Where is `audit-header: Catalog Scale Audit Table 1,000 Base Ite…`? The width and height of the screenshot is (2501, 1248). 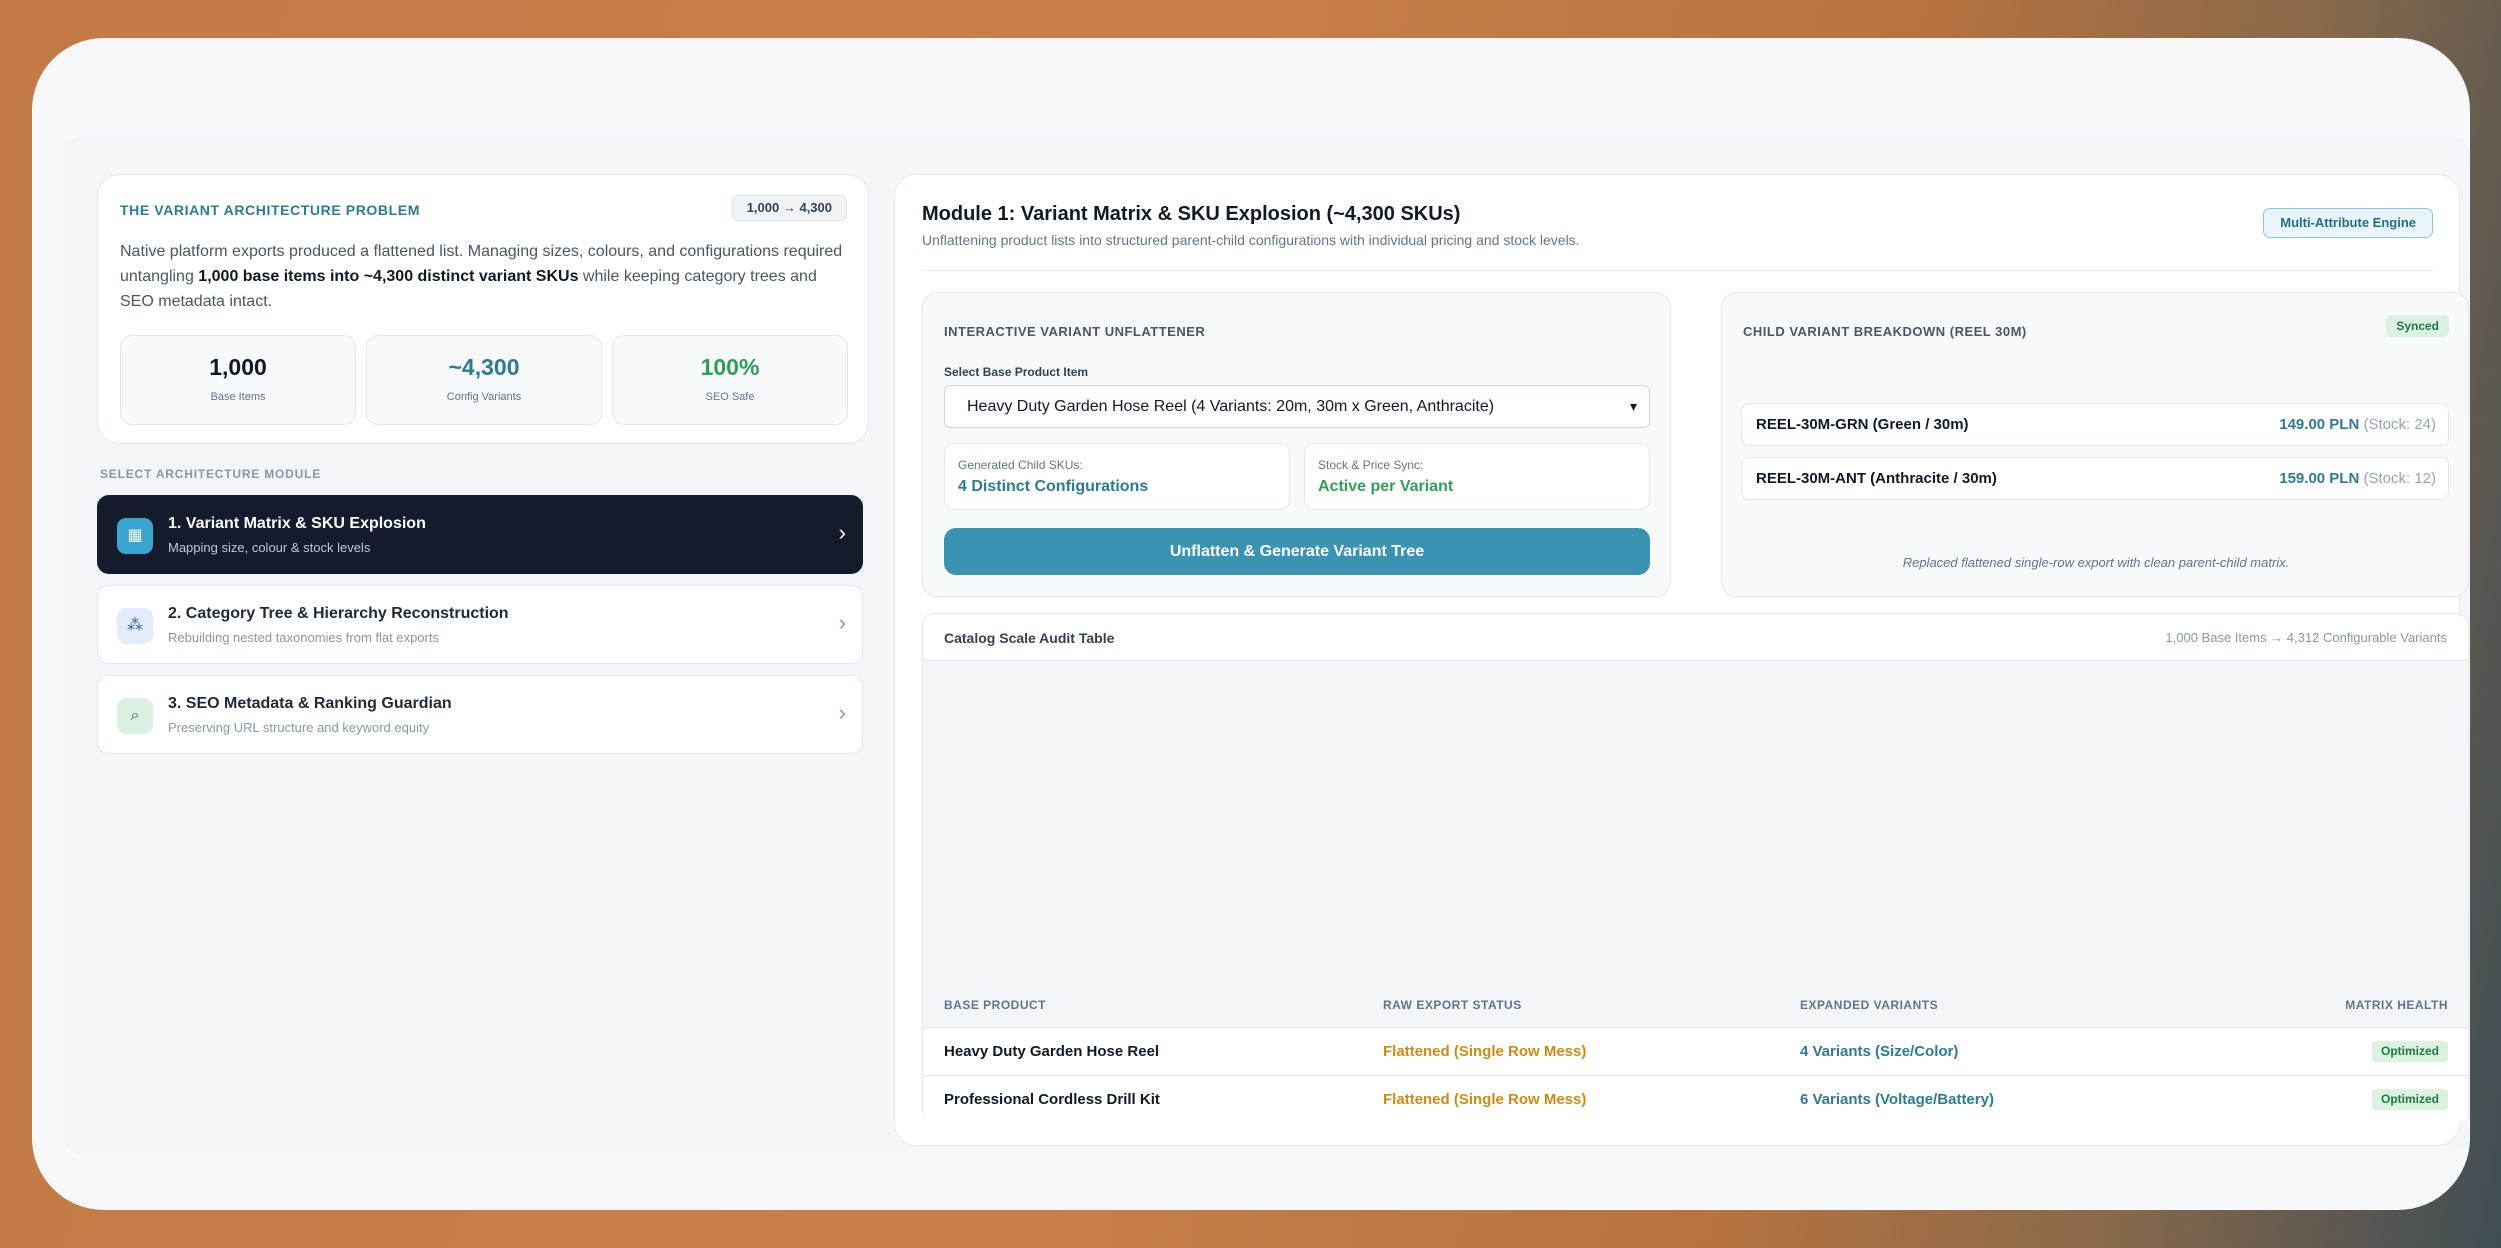 audit-header: Catalog Scale Audit Table 1,000 Base Ite… is located at coordinates (1695, 637).